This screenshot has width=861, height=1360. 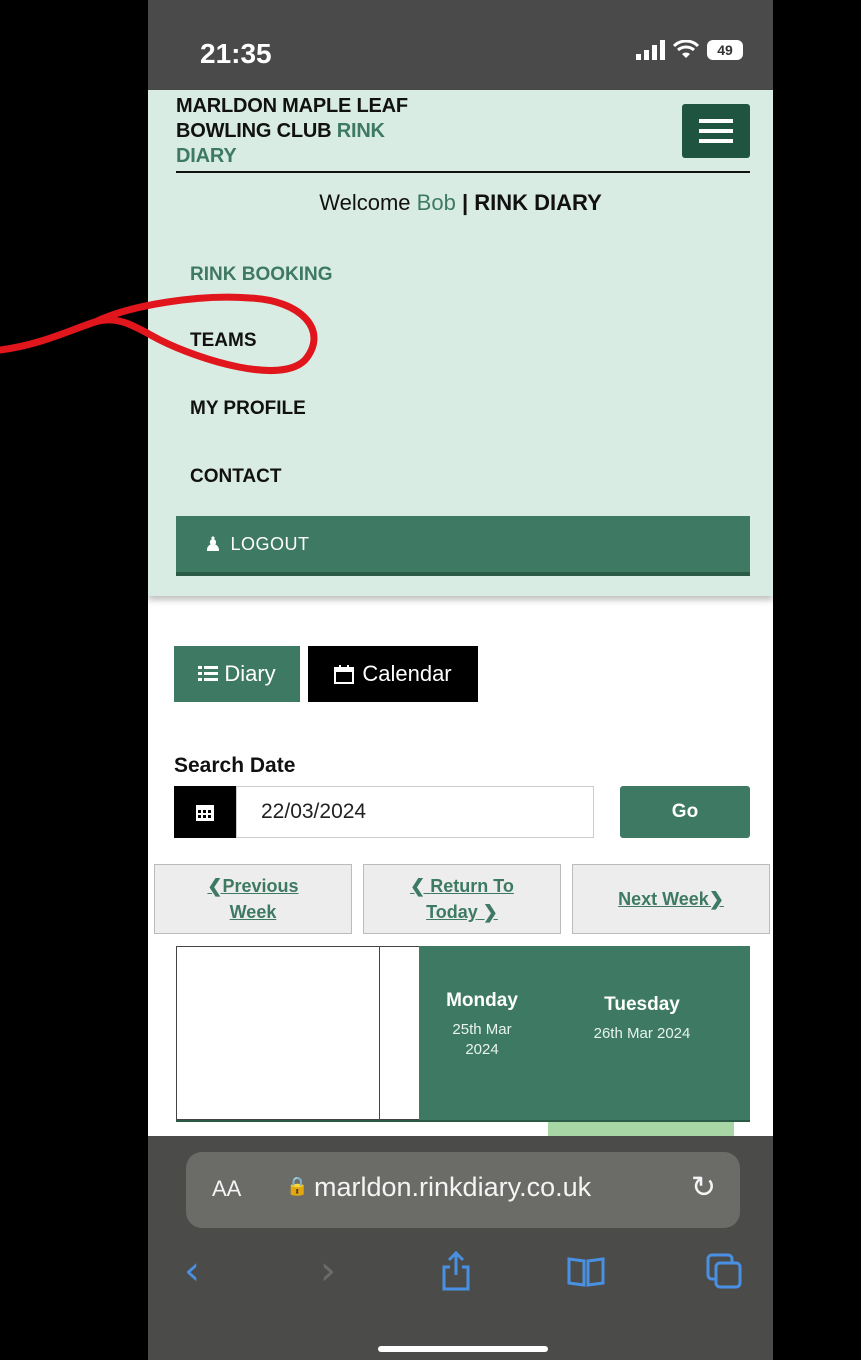 What do you see at coordinates (360, 131) in the screenshot?
I see `brand-accent-rink: RINK` at bounding box center [360, 131].